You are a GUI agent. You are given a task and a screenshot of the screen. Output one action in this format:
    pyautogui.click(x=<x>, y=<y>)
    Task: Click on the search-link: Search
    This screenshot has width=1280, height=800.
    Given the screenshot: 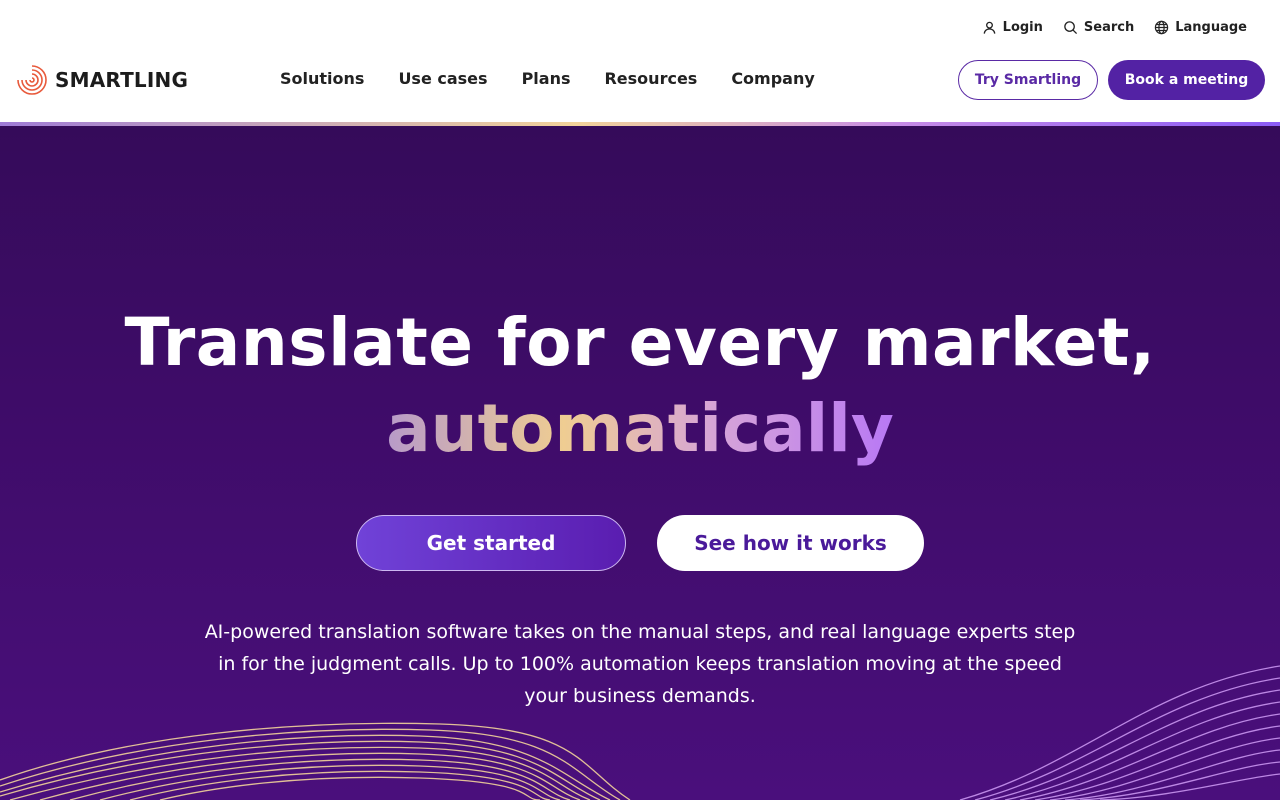 What is the action you would take?
    pyautogui.click(x=1098, y=27)
    